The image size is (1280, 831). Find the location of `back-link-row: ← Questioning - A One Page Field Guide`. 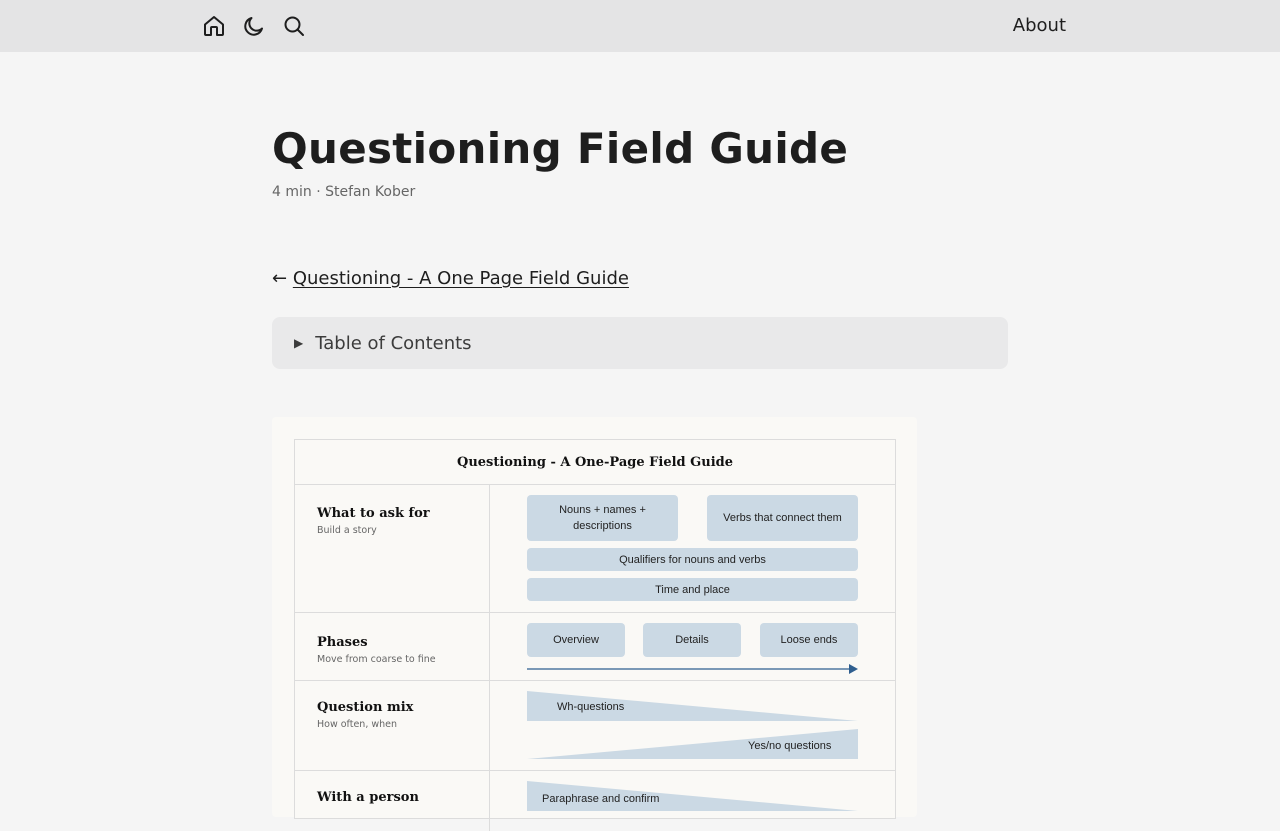

back-link-row: ← Questioning - A One Page Field Guide is located at coordinates (450, 278).